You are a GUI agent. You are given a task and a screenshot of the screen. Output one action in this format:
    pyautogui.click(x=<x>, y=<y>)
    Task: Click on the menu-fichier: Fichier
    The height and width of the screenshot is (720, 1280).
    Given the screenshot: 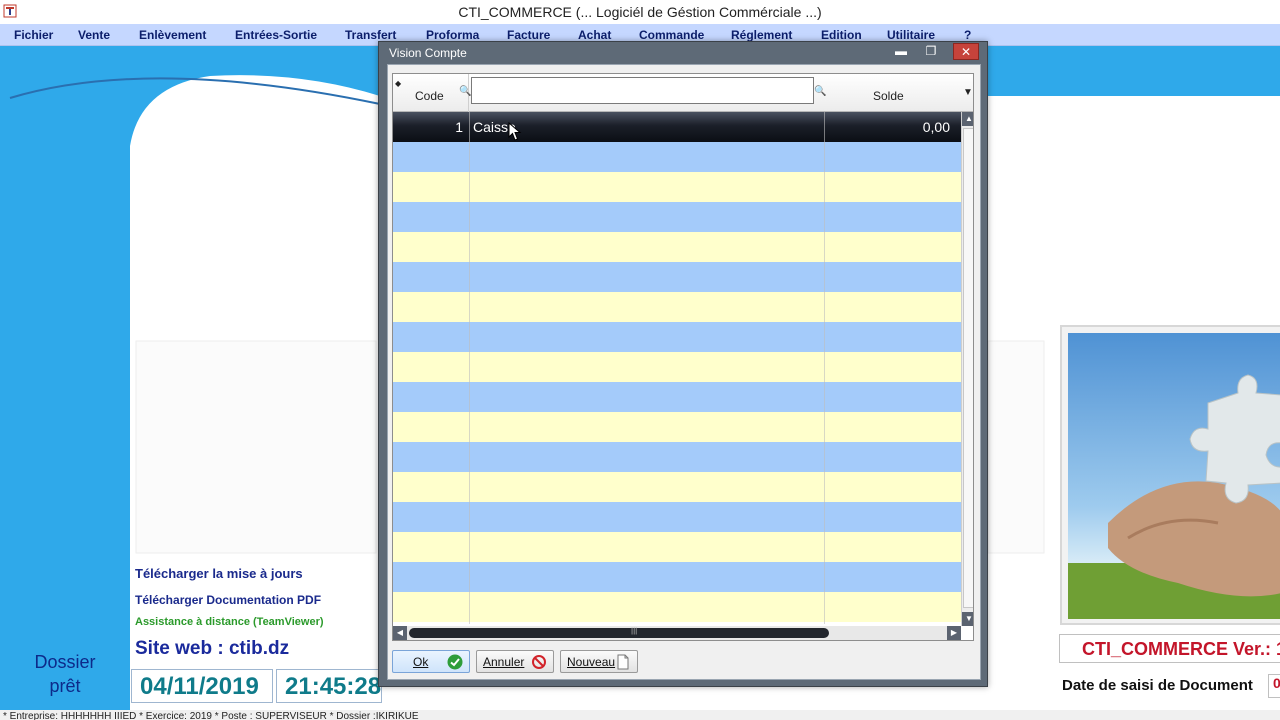 What is the action you would take?
    pyautogui.click(x=33, y=35)
    